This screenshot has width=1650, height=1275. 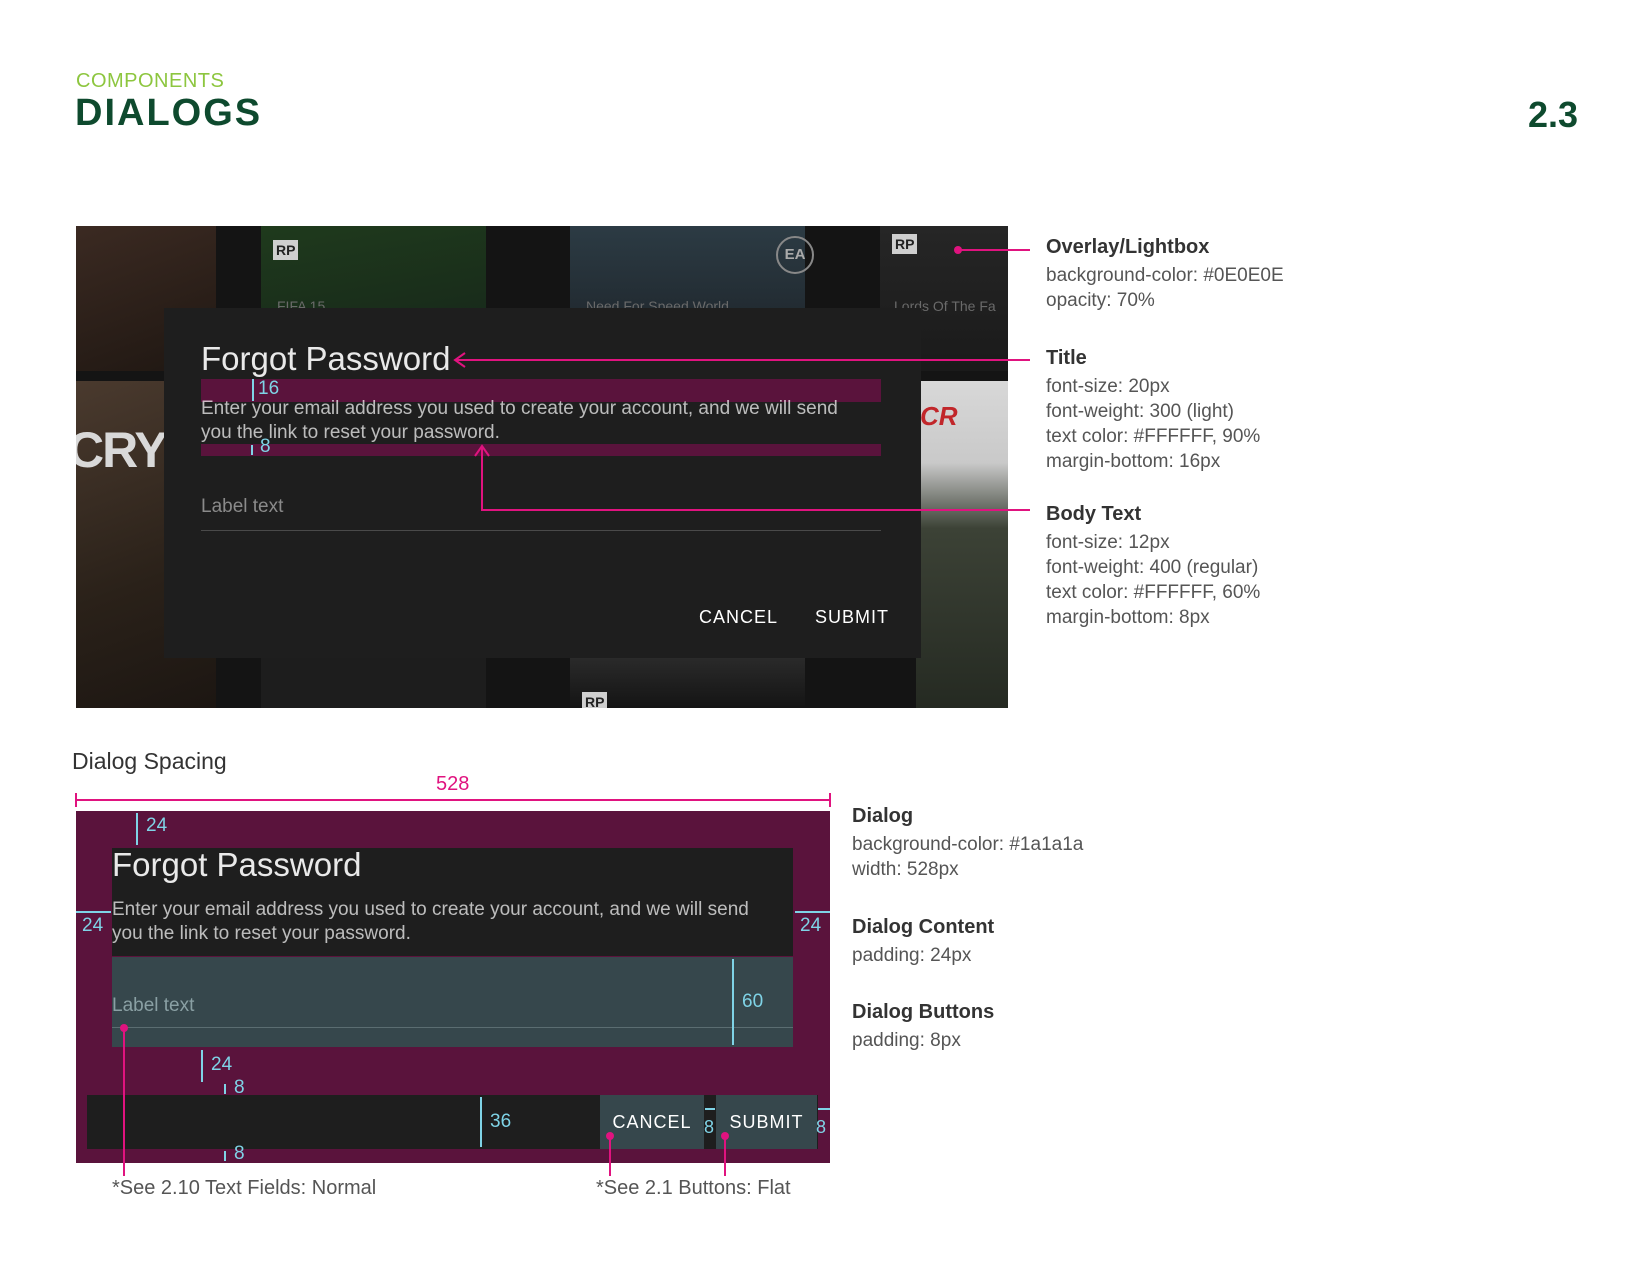 I want to click on note-line: opacity: 70%, so click(x=1100, y=300).